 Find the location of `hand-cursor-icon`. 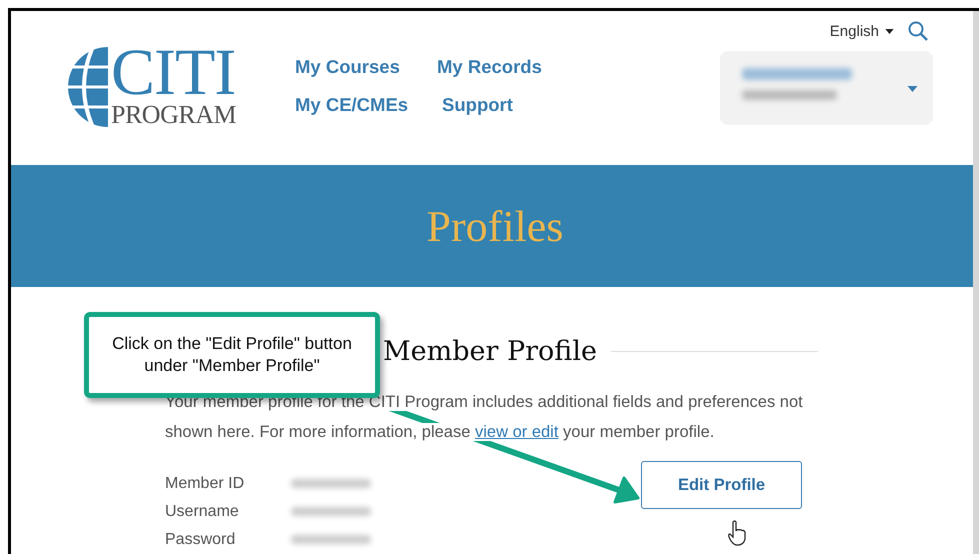

hand-cursor-icon is located at coordinates (737, 533).